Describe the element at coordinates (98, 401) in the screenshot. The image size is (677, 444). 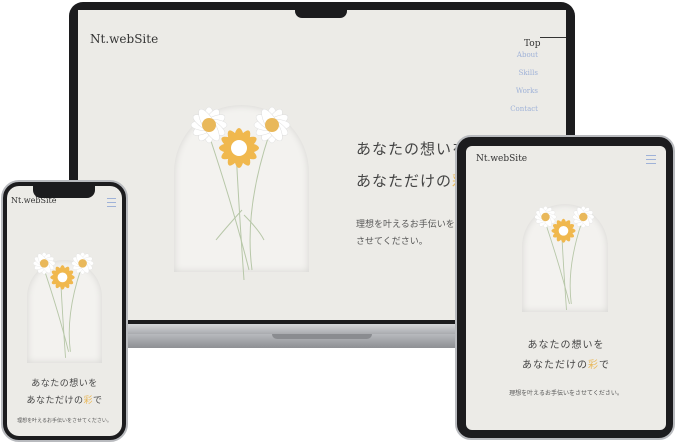
I see `phone-hero-line2-suffix: で` at that location.